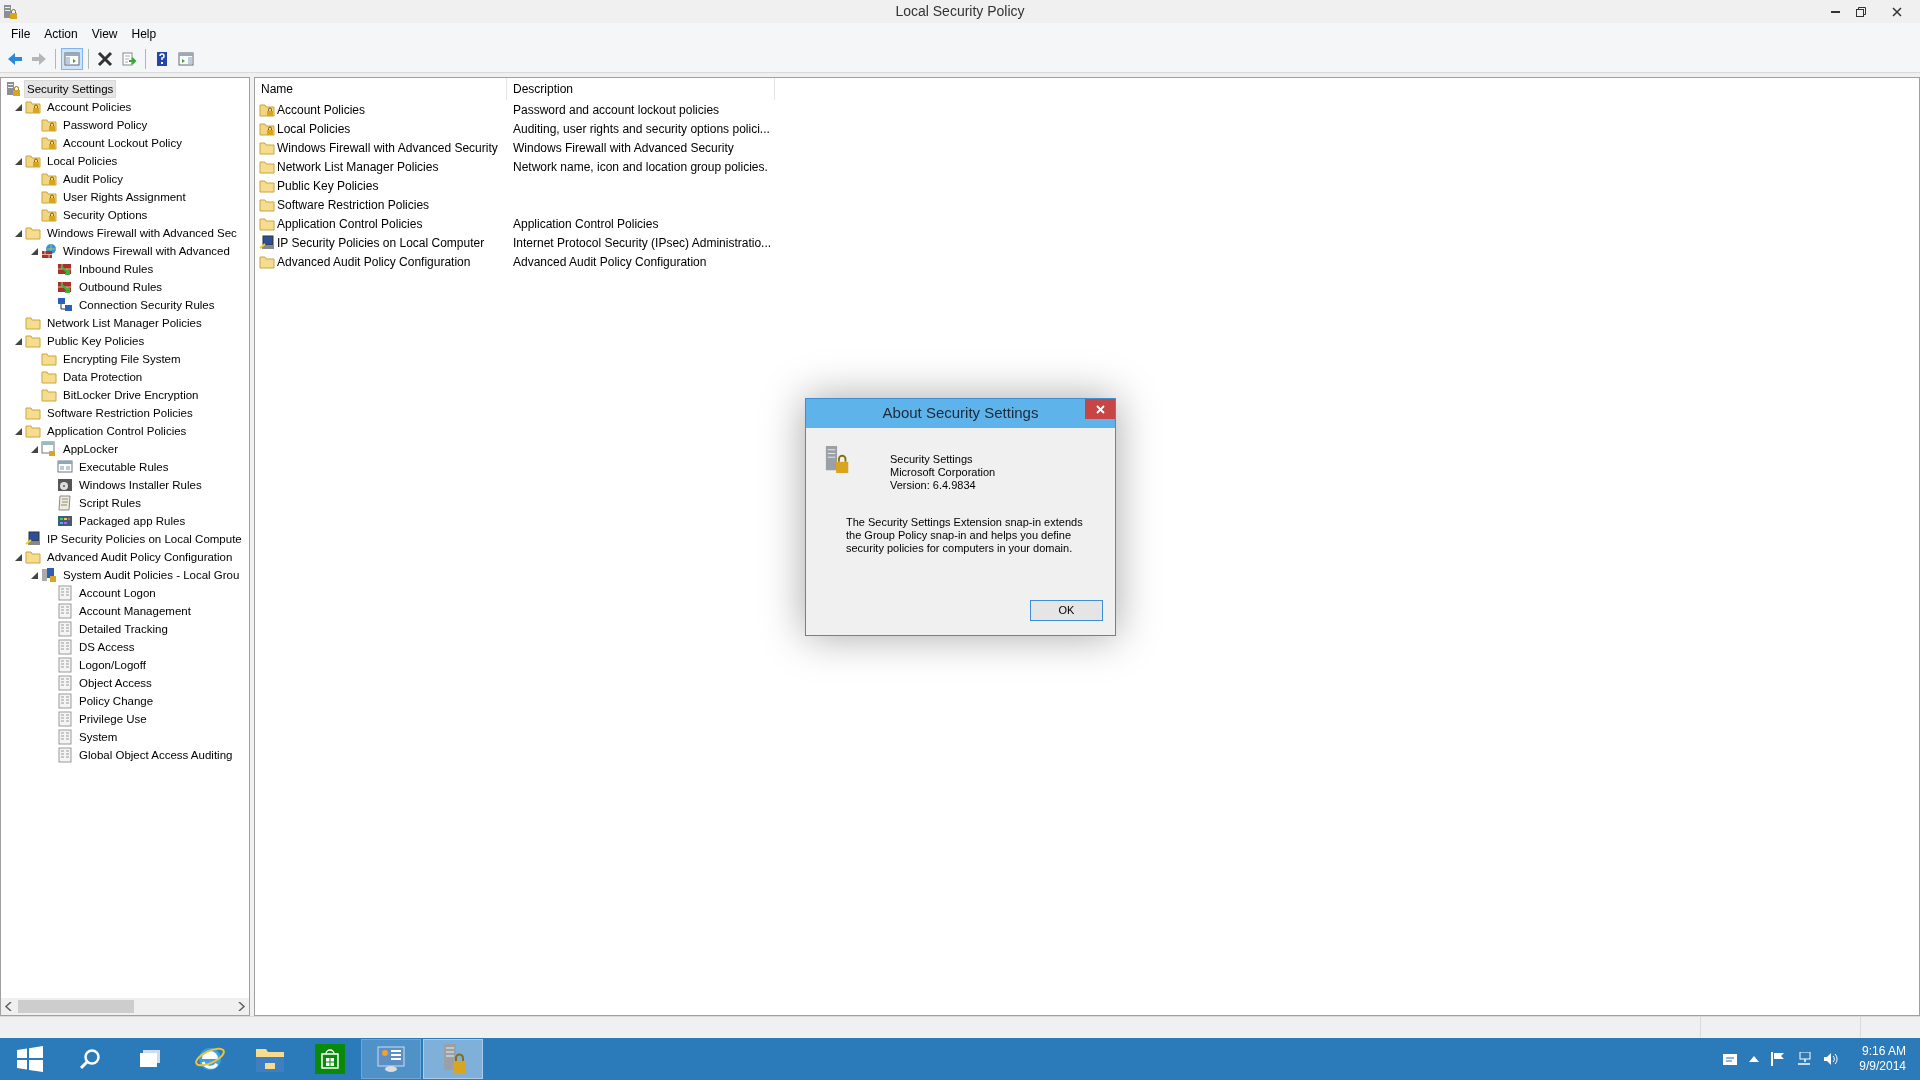 Image resolution: width=1920 pixels, height=1080 pixels. Describe the element at coordinates (374, 261) in the screenshot. I see `list-item: Advanced Audit Policy Configuration` at that location.